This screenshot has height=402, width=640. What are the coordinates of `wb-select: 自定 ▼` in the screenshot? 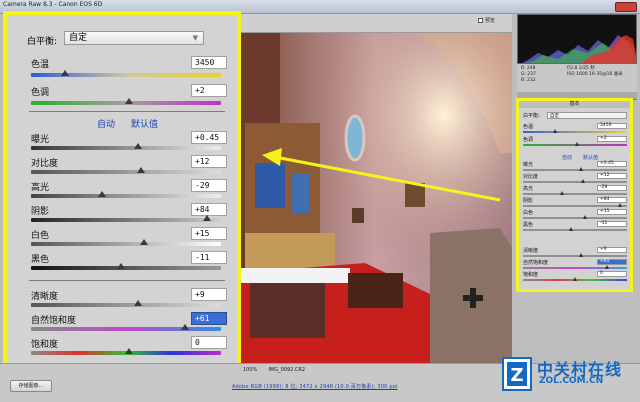 It's located at (134, 38).